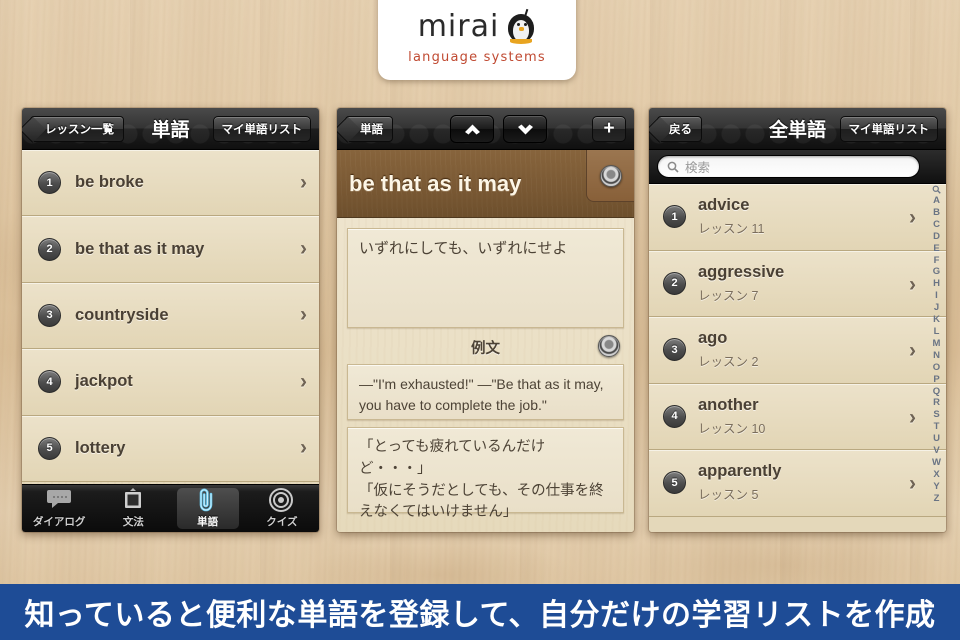 This screenshot has height=640, width=960. What do you see at coordinates (788, 166) in the screenshot?
I see `search-input: 検索` at bounding box center [788, 166].